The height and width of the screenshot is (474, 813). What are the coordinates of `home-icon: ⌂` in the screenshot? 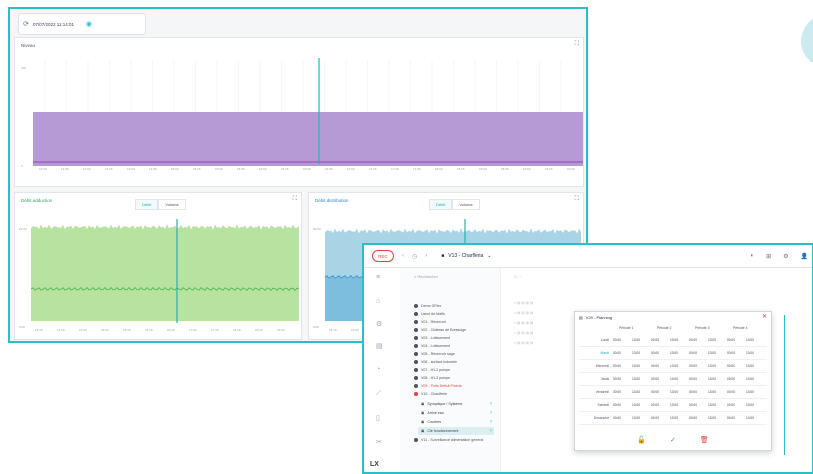 It's located at (378, 301).